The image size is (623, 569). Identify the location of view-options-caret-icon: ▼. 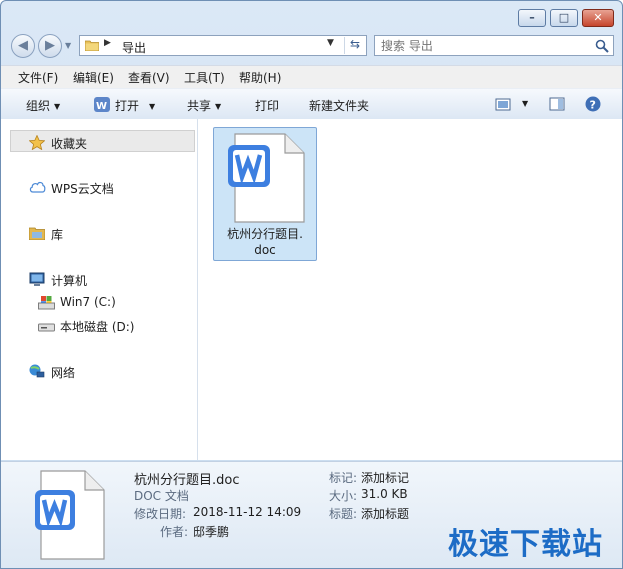
(523, 103).